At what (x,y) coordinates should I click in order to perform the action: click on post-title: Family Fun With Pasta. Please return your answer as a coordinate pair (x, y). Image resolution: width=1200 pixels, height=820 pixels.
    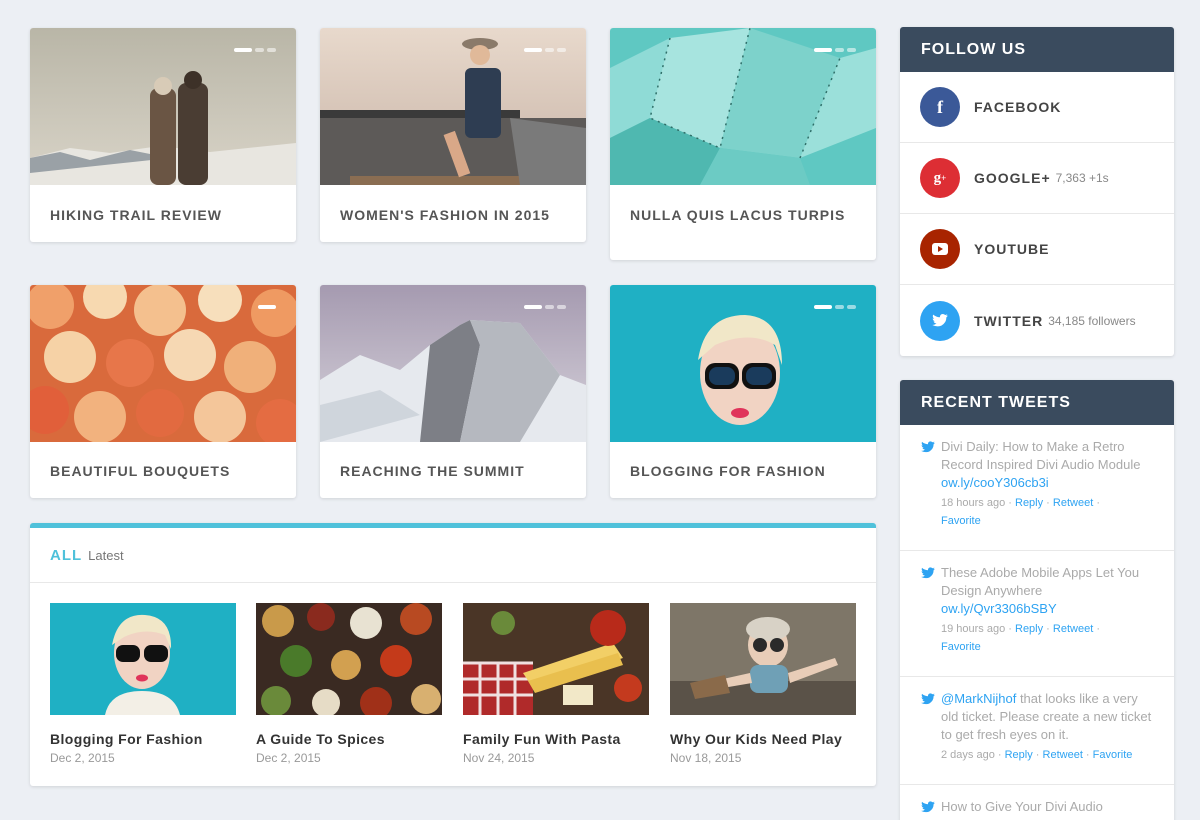
    Looking at the image, I should click on (556, 739).